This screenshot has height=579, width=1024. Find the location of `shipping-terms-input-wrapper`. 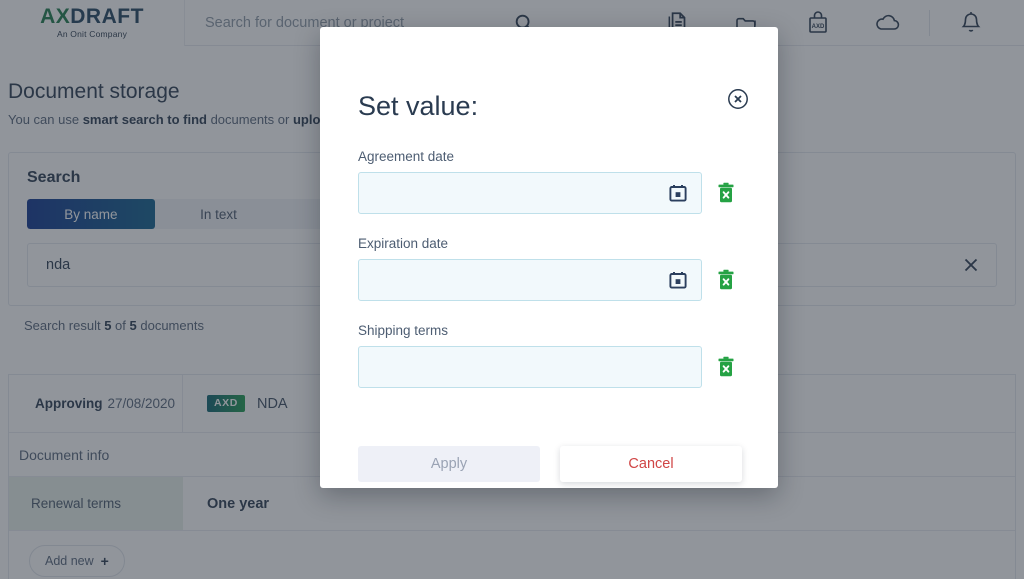

shipping-terms-input-wrapper is located at coordinates (530, 367).